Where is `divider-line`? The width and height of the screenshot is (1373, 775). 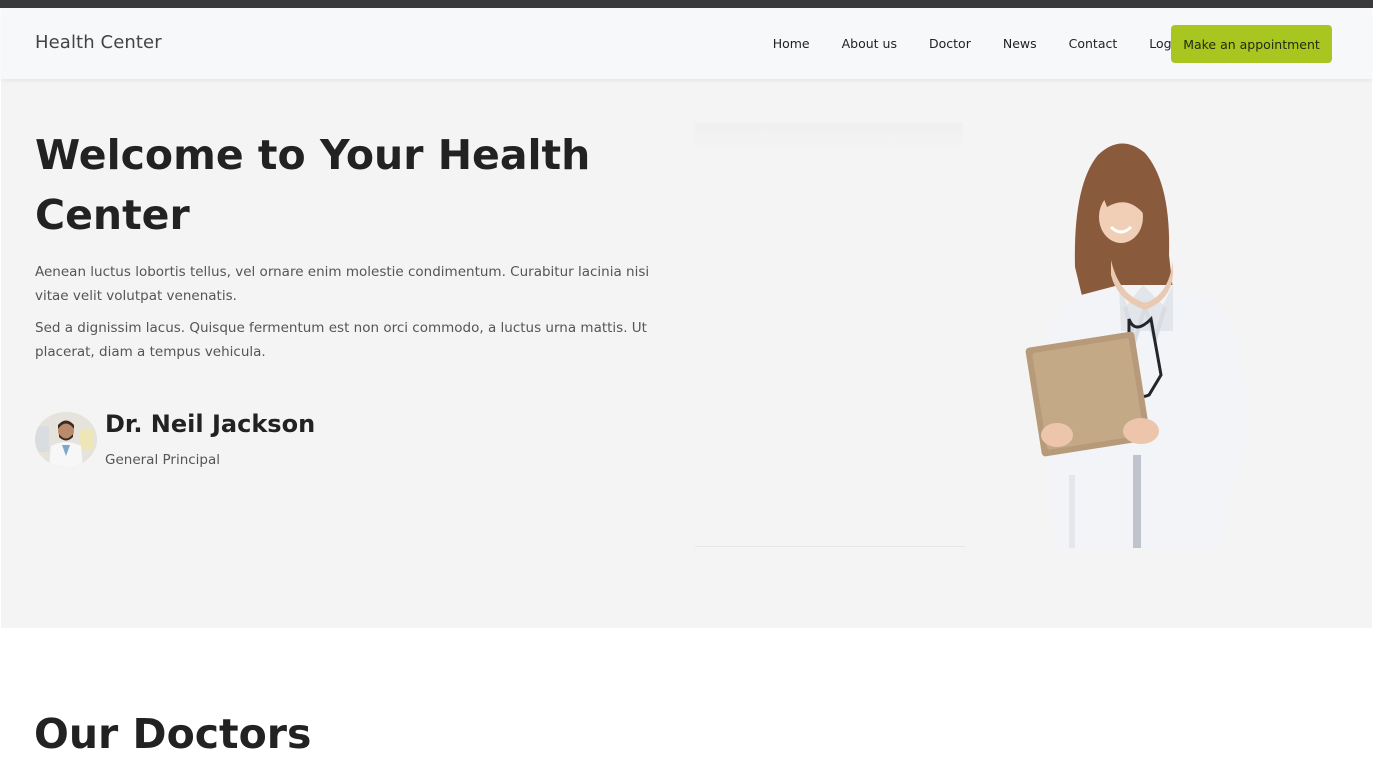
divider-line is located at coordinates (830, 546).